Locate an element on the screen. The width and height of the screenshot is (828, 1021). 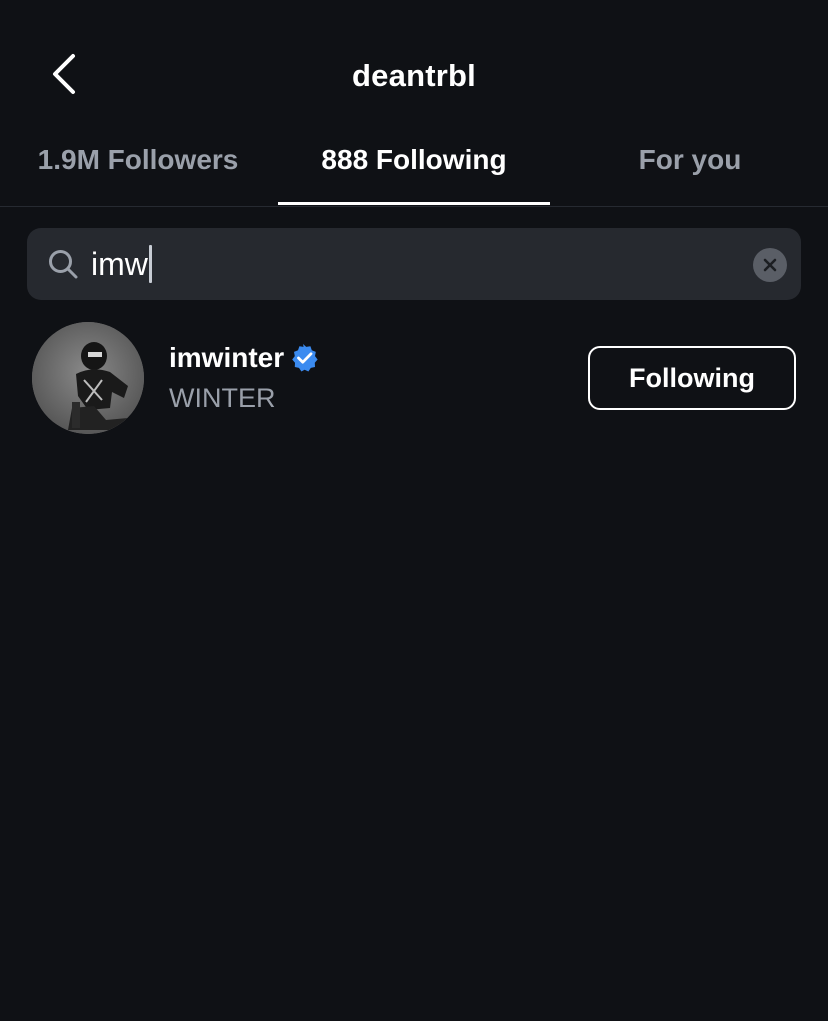
username-line: imwinter is located at coordinates (244, 358).